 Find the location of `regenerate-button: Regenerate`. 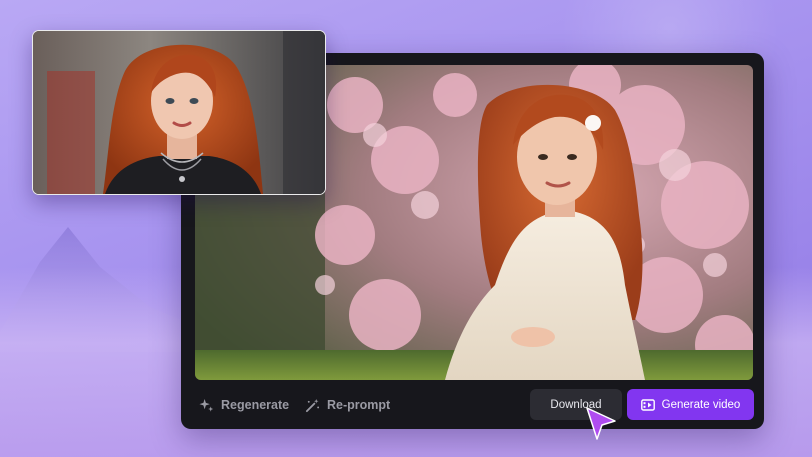

regenerate-button: Regenerate is located at coordinates (244, 405).